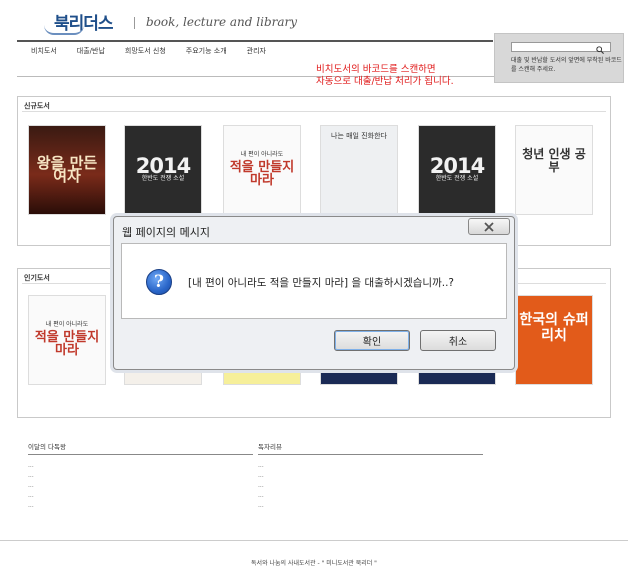 Image resolution: width=628 pixels, height=587 pixels. What do you see at coordinates (37, 278) in the screenshot?
I see `section-title: 인기도서` at bounding box center [37, 278].